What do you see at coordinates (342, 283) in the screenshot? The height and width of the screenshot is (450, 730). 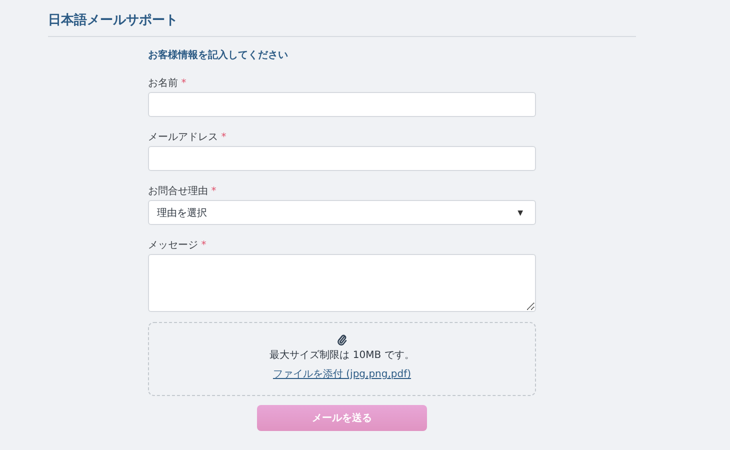 I see `message-field` at bounding box center [342, 283].